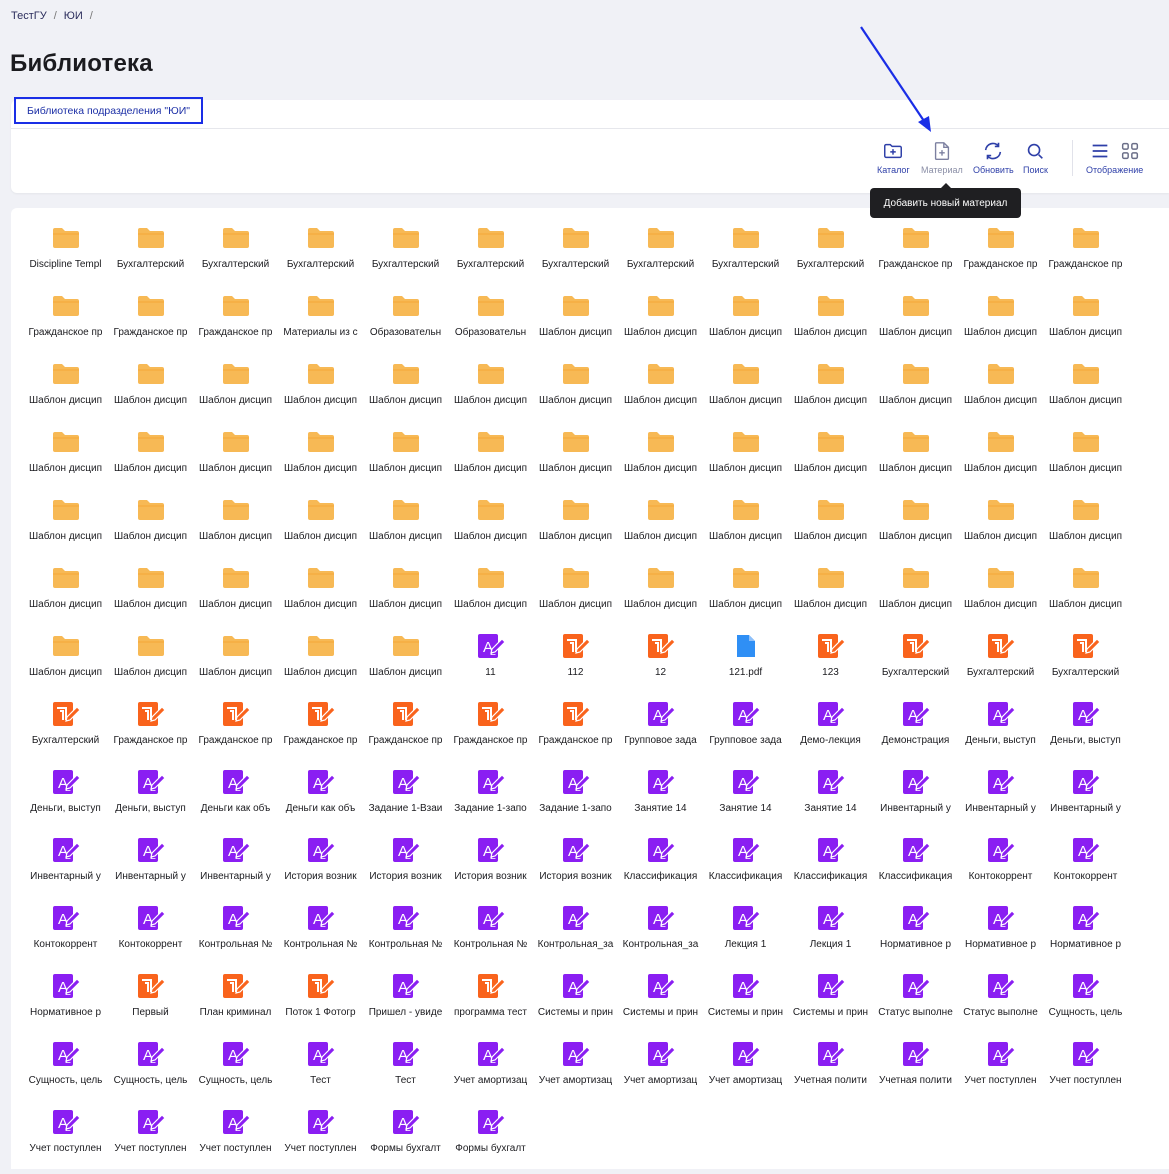 Image resolution: width=1169 pixels, height=1174 pixels. Describe the element at coordinates (320, 1072) in the screenshot. I see `material-item: AZ Тест` at that location.